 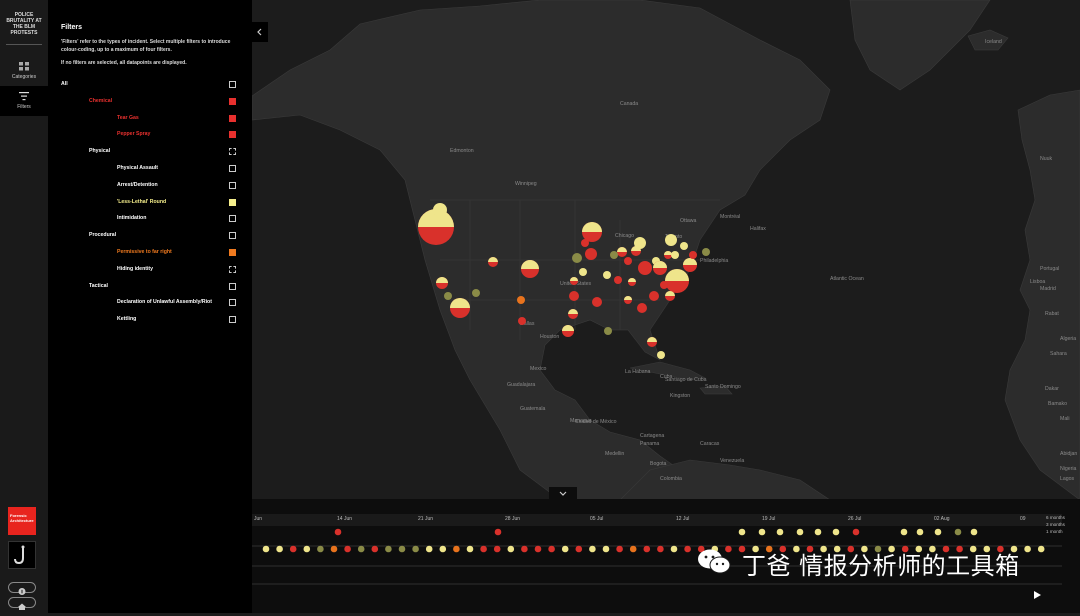 I want to click on filter-item-label: Hiding identity, so click(x=135, y=269).